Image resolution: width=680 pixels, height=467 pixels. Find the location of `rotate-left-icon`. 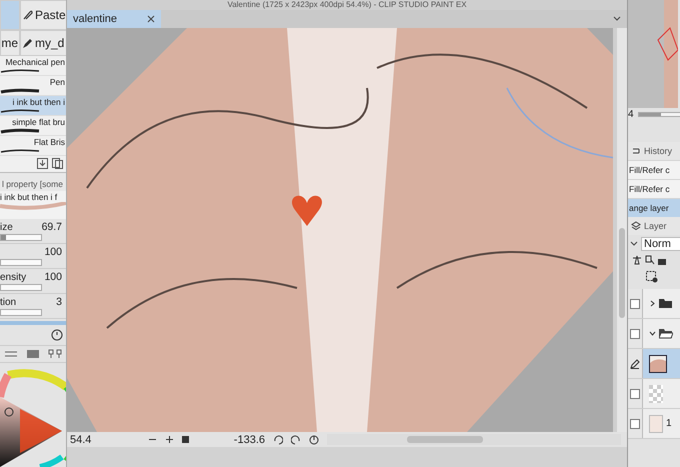

rotate-left-icon is located at coordinates (278, 439).